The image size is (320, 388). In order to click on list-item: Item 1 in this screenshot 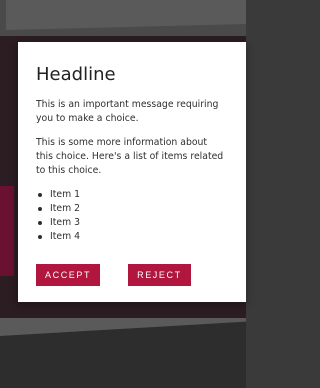, I will do `click(131, 195)`.